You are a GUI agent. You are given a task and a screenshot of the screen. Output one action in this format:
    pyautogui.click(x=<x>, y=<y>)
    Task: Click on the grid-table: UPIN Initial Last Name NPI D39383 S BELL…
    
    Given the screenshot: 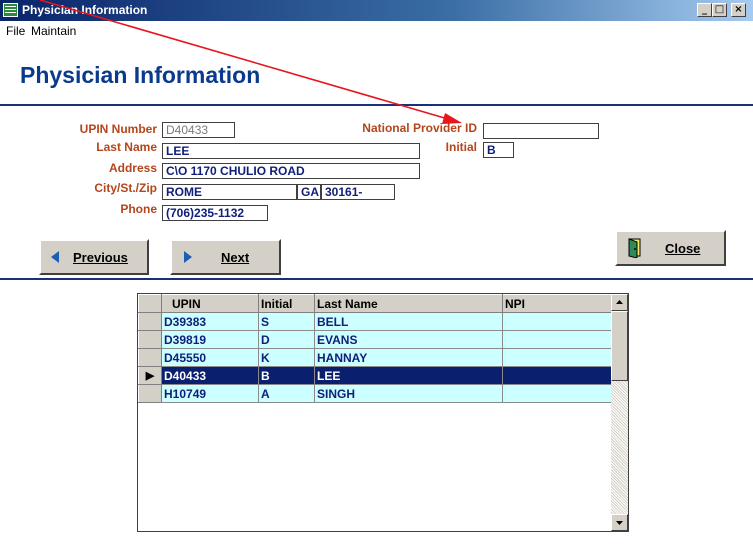 What is the action you would take?
    pyautogui.click(x=379, y=348)
    